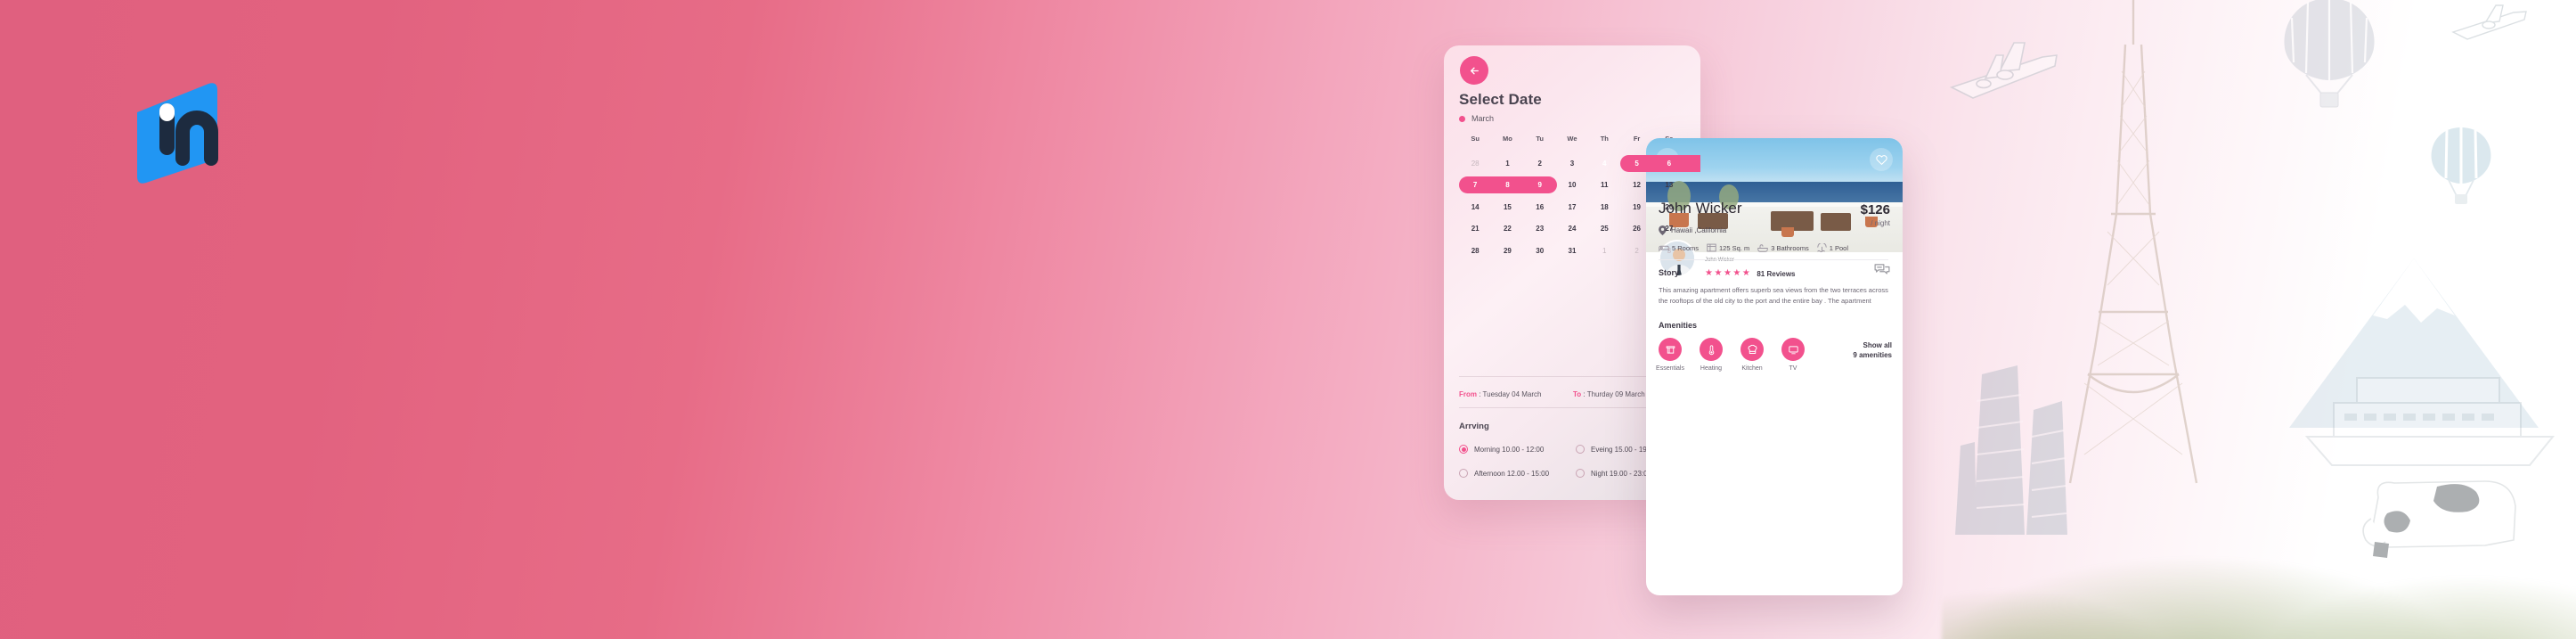 This screenshot has width=2576, height=639. I want to click on arriving-option: Afternoon 12.00 - 15:00, so click(1518, 474).